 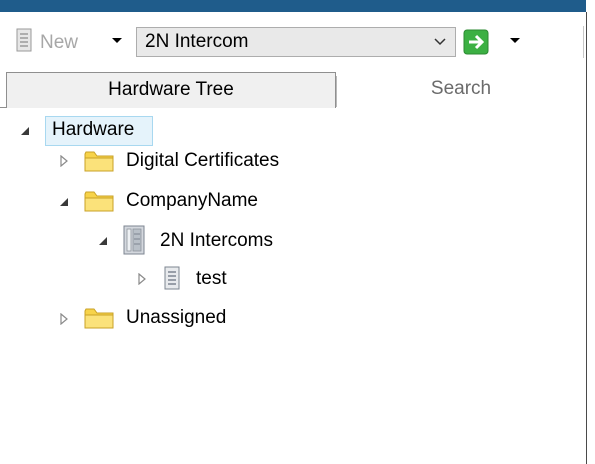 I want to click on tree-node-hardware-label: Hardware, so click(x=93, y=129).